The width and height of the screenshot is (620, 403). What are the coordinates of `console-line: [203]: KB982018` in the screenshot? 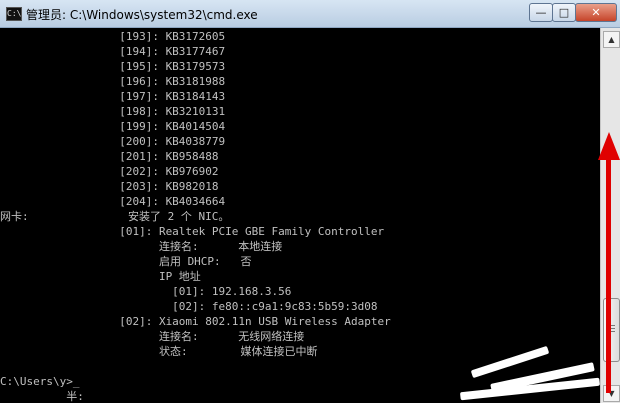 It's located at (109, 186).